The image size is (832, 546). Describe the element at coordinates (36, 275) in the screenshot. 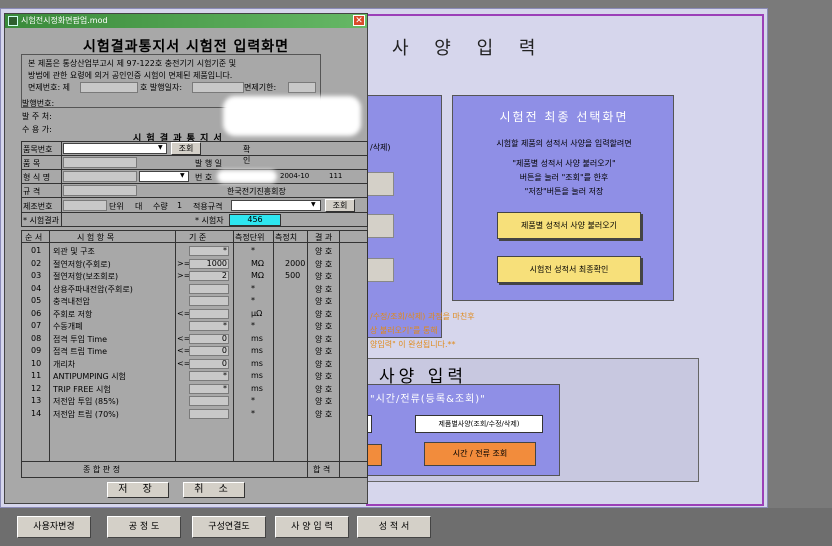

I see `row-no: 03` at that location.